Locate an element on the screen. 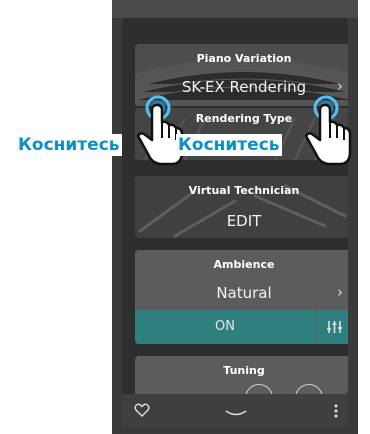 The image size is (370, 434). piano-variation-header: Piano Variation is located at coordinates (244, 58).